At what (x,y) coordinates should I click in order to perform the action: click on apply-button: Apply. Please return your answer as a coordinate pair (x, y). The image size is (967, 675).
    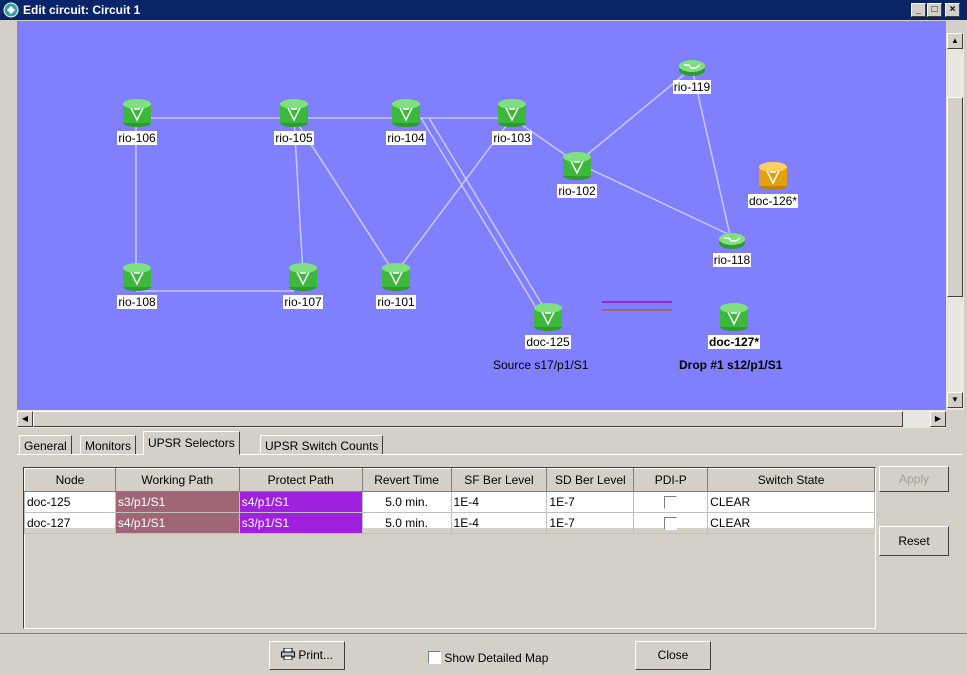
    Looking at the image, I should click on (914, 479).